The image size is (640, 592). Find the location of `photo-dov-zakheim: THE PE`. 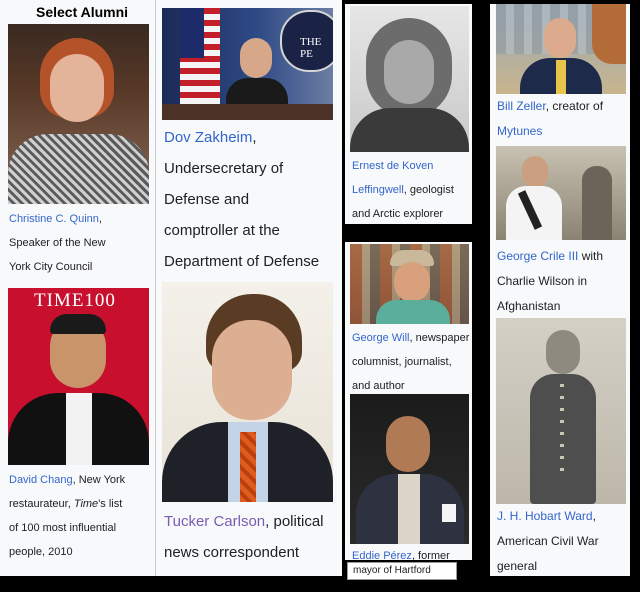

photo-dov-zakheim: THE PE is located at coordinates (247, 64).